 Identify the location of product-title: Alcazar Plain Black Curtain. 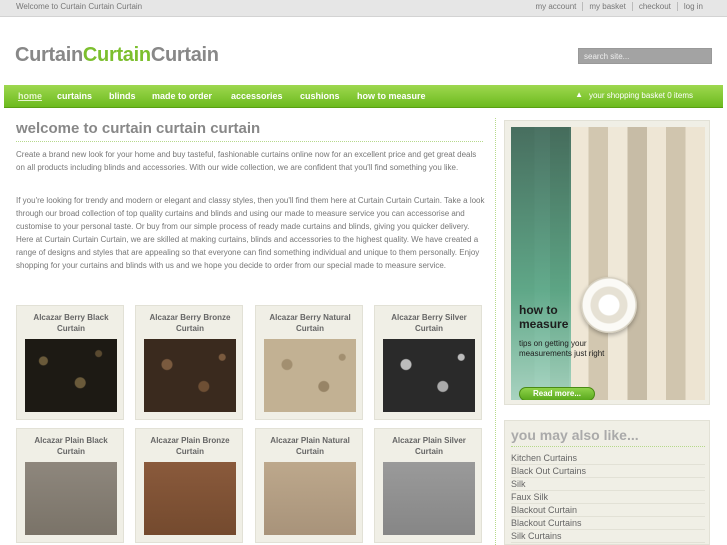
(71, 446).